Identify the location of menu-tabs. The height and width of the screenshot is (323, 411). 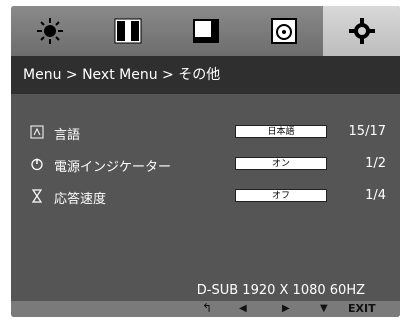
(205, 31).